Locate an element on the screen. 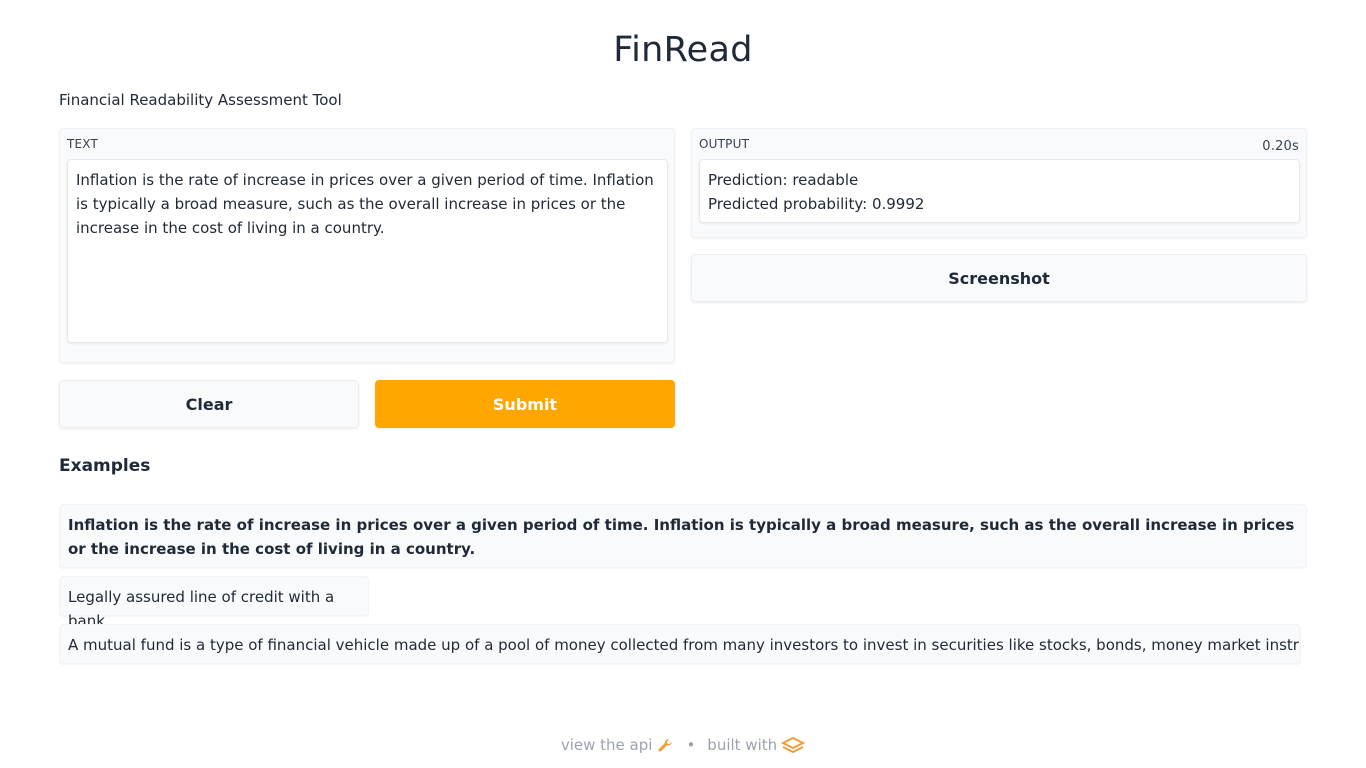 Image resolution: width=1366 pixels, height=768 pixels. view-api-label: view the api is located at coordinates (606, 745).